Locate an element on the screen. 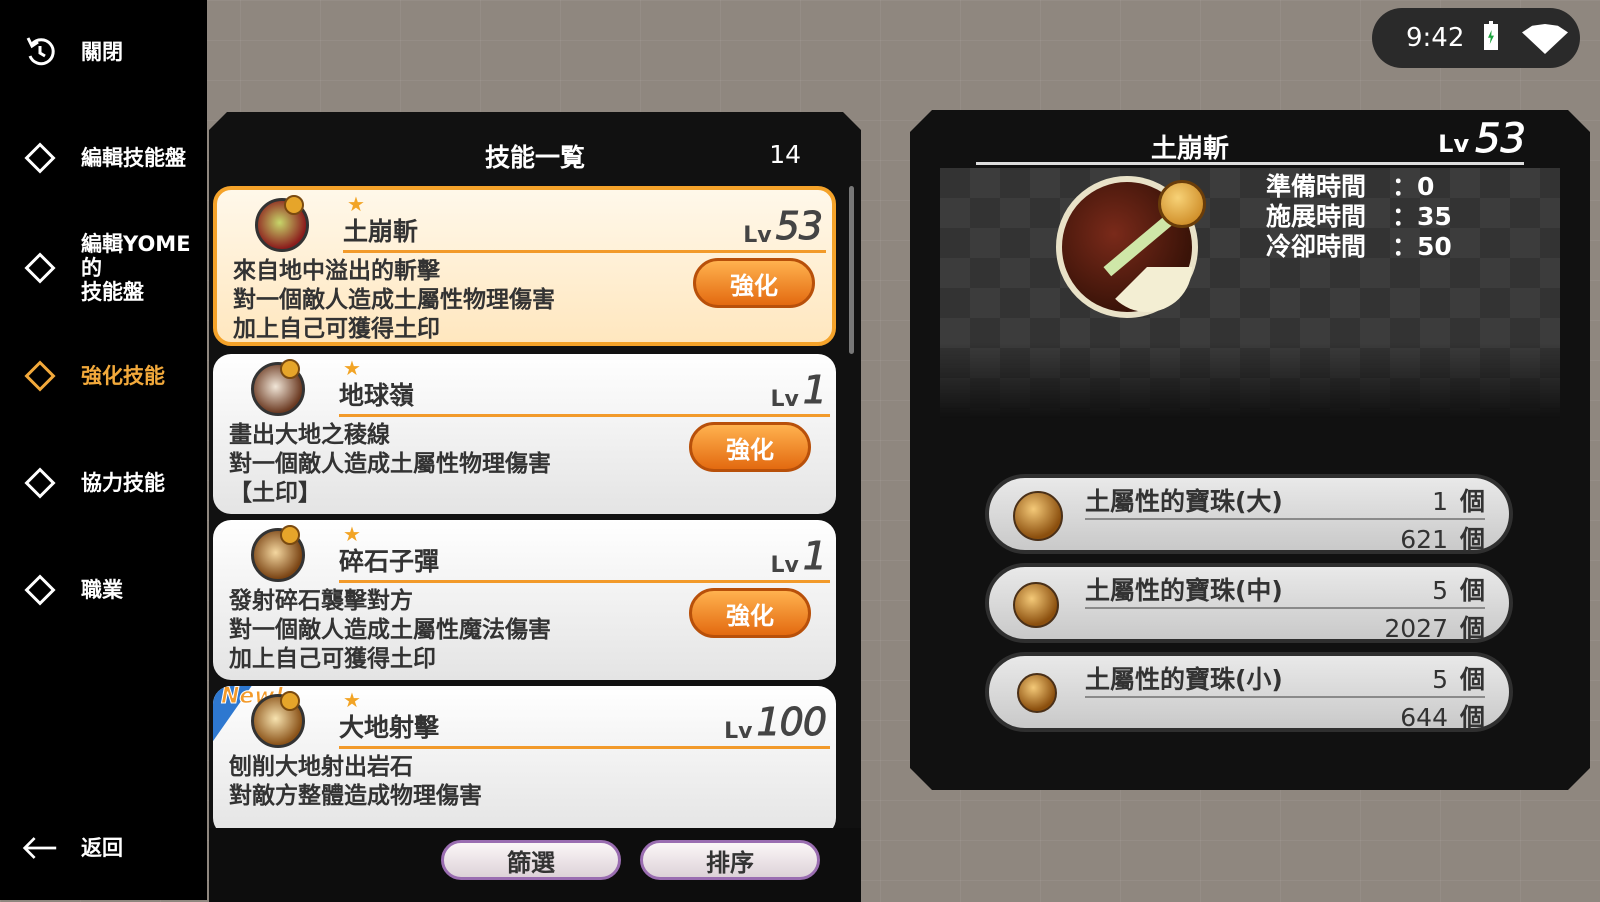 Image resolution: width=1600 pixels, height=902 pixels. sidebar-item-close: 關閉 is located at coordinates (103, 52).